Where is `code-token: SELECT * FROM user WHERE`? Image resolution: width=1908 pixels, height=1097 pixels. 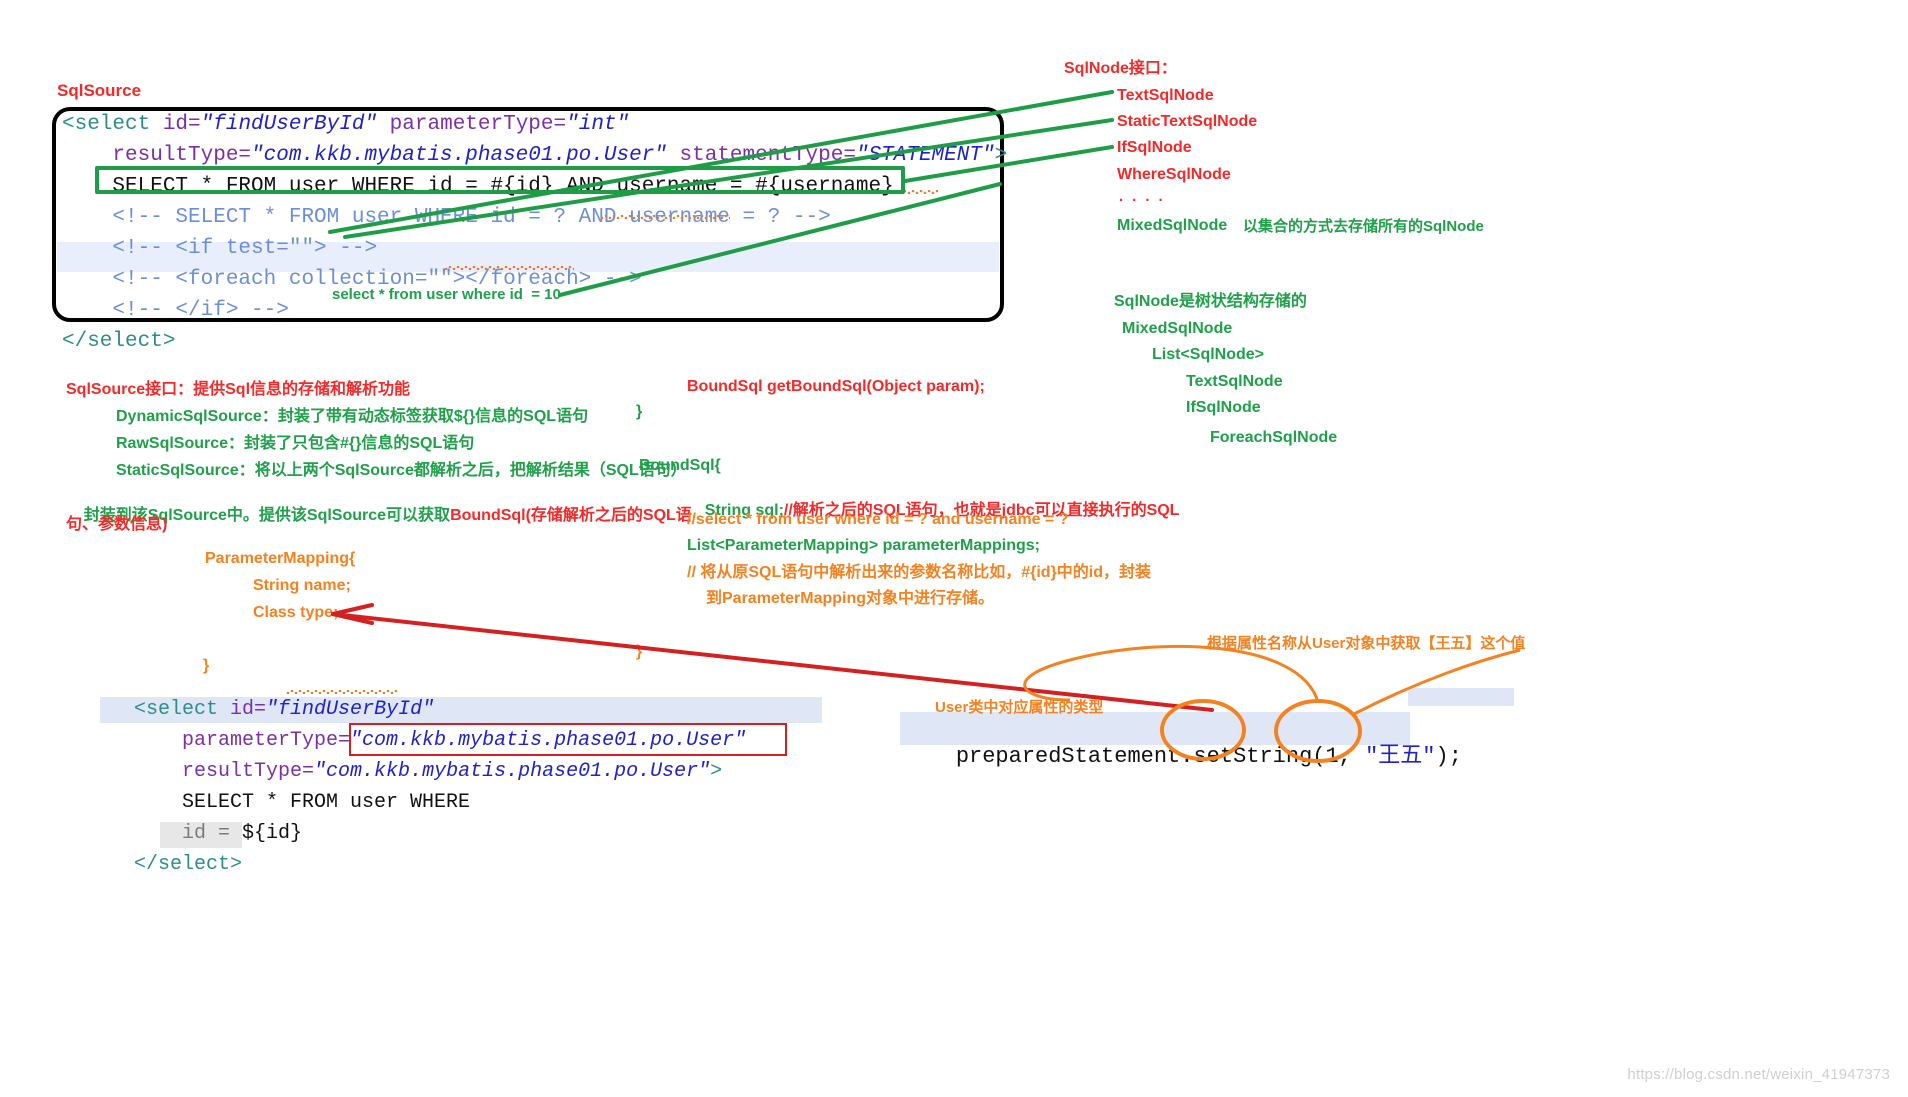
code-token: SELECT * FROM user WHERE is located at coordinates (290, 802).